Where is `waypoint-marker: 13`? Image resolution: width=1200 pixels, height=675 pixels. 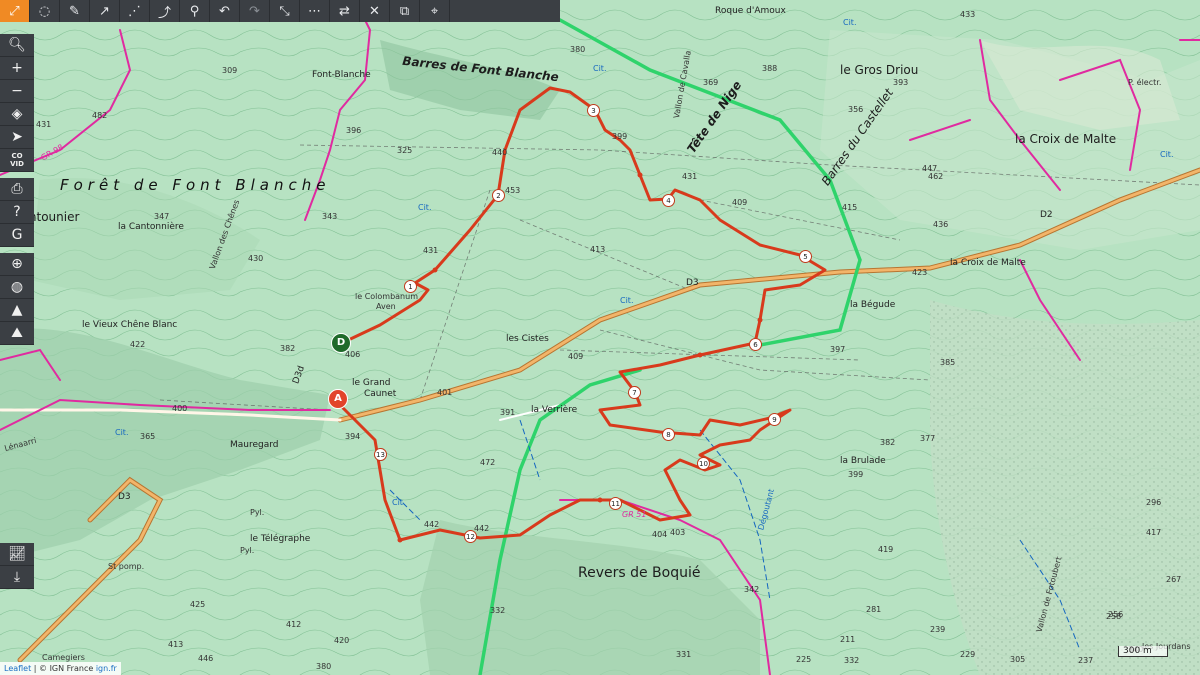 waypoint-marker: 13 is located at coordinates (380, 454).